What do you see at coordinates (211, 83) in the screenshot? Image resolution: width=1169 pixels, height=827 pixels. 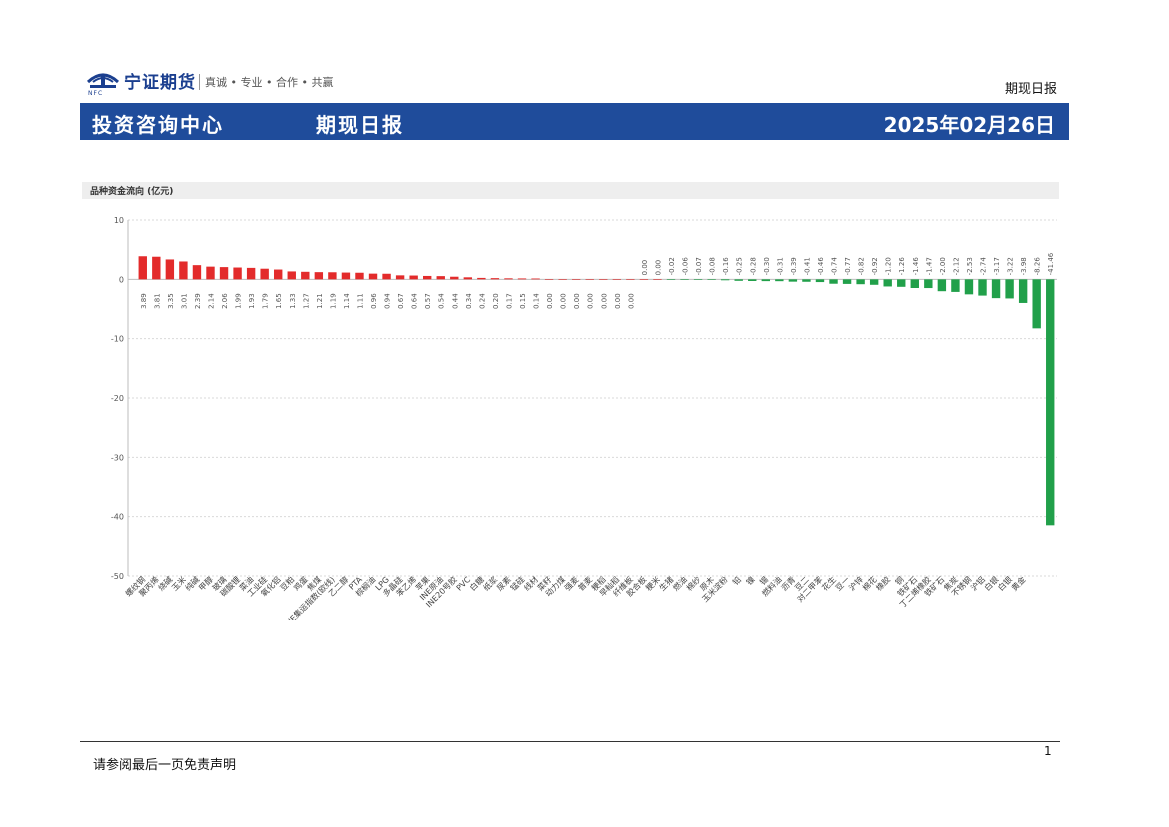 I see `company-logo: 宁证期货 NFC 真诚 • 专业 • 合作 • 共赢` at bounding box center [211, 83].